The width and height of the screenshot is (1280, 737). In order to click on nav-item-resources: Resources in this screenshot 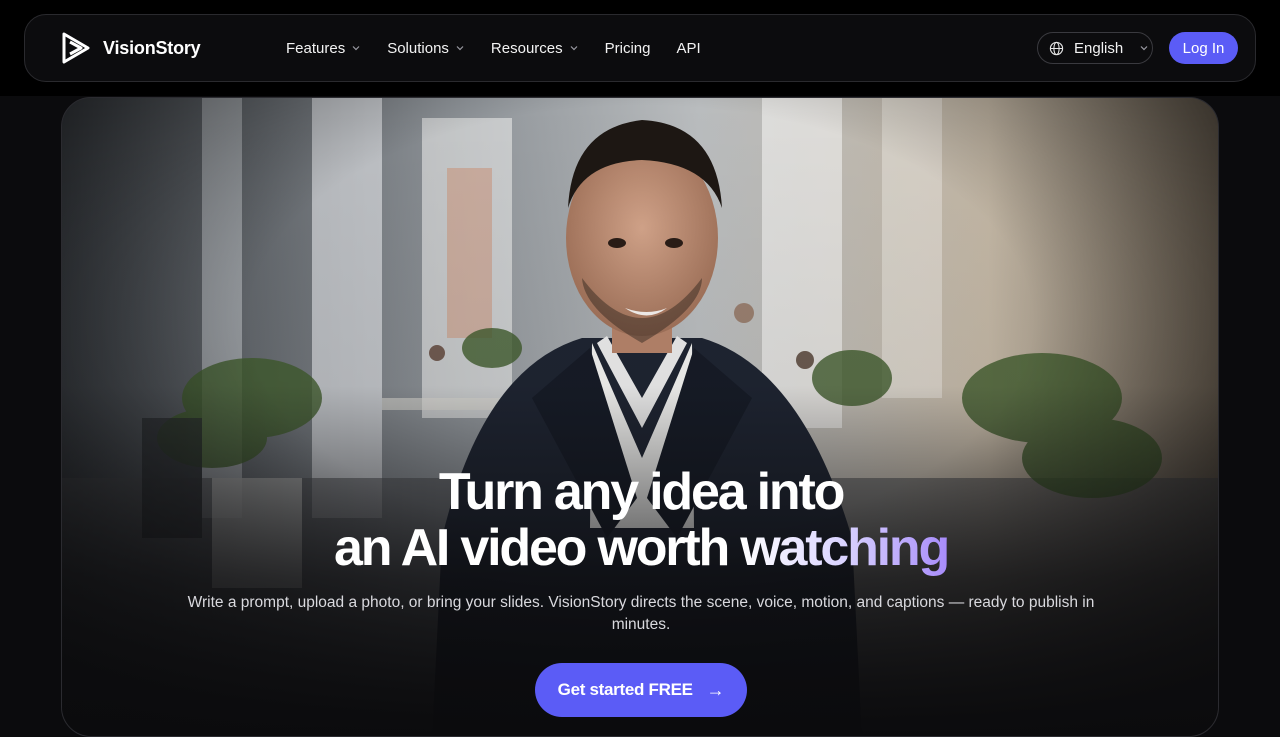, I will do `click(535, 48)`.